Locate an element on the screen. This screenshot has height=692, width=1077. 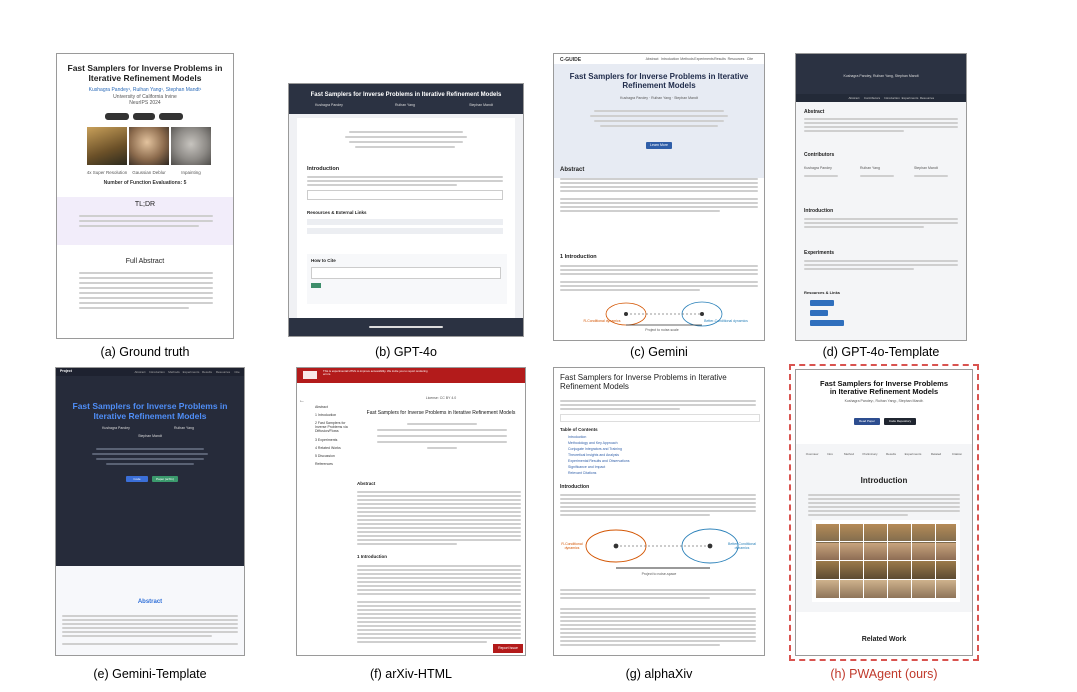
toc-references: References is located at coordinates (335, 464).